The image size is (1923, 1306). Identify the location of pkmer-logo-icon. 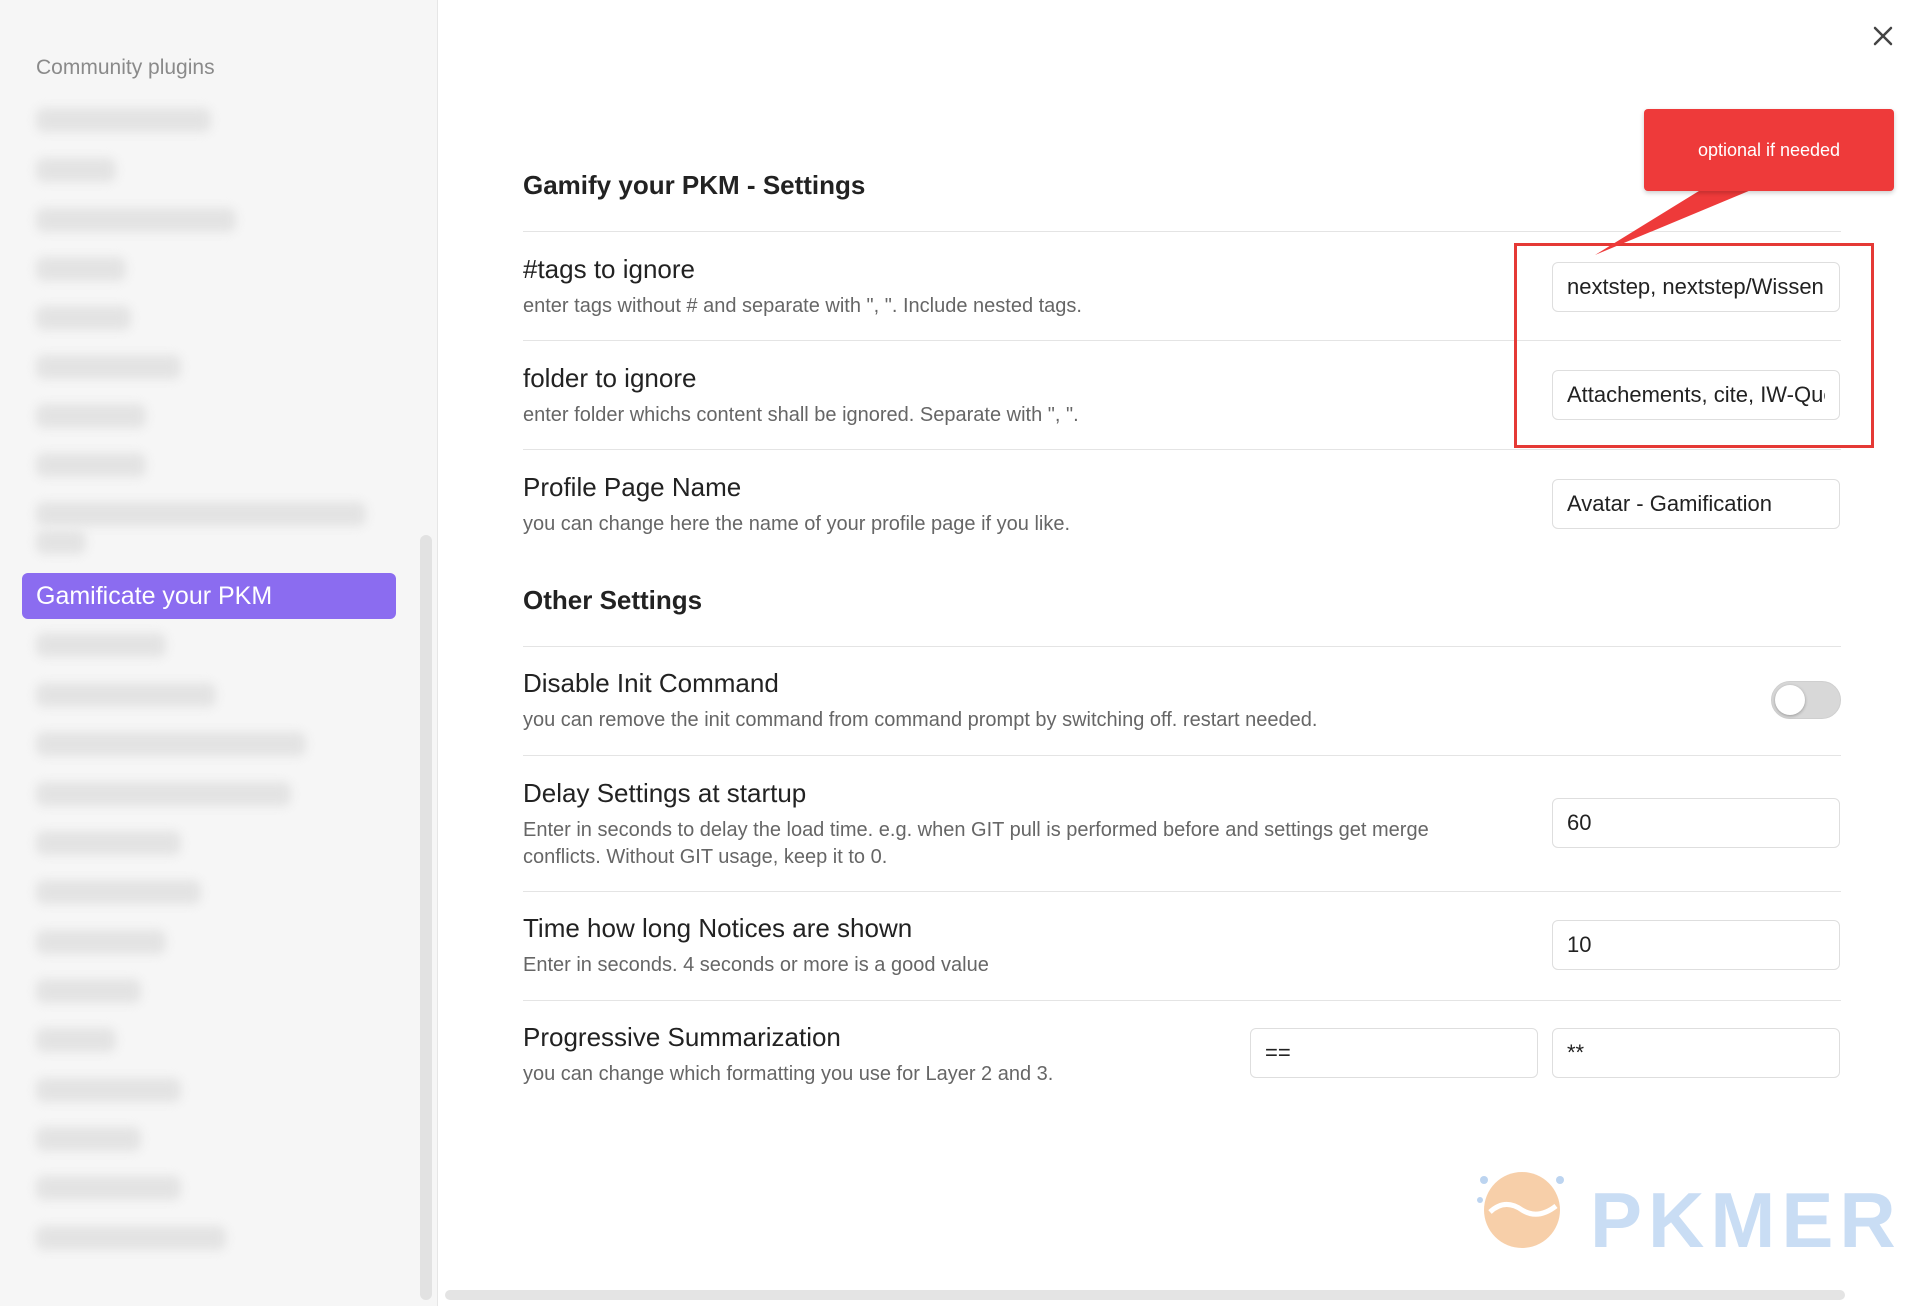
(1520, 1210).